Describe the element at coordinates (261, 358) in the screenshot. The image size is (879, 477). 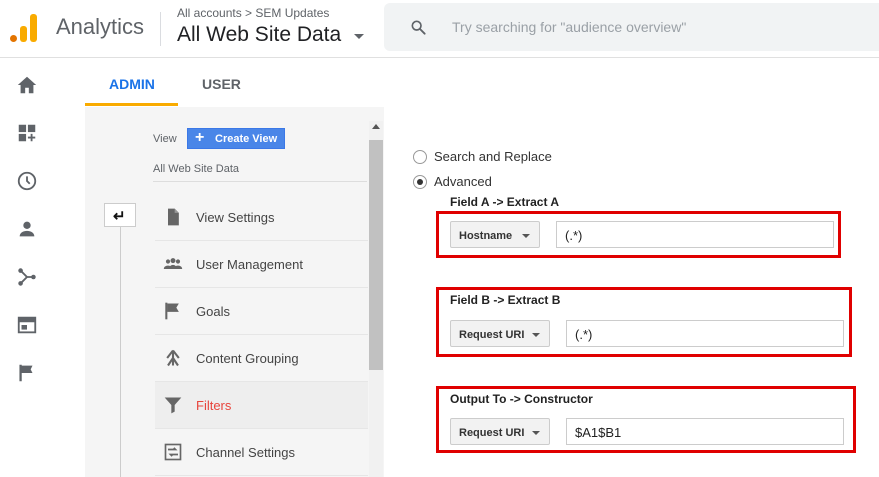
I see `menu-item-content-grouping: Content Grouping` at that location.